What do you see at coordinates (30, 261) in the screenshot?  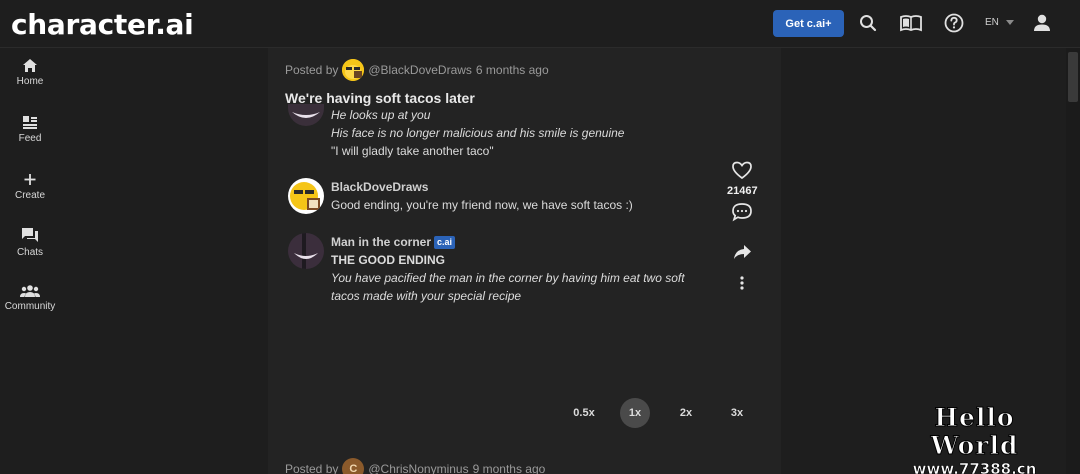 I see `sidebar: Home Feed Create Chats Community` at bounding box center [30, 261].